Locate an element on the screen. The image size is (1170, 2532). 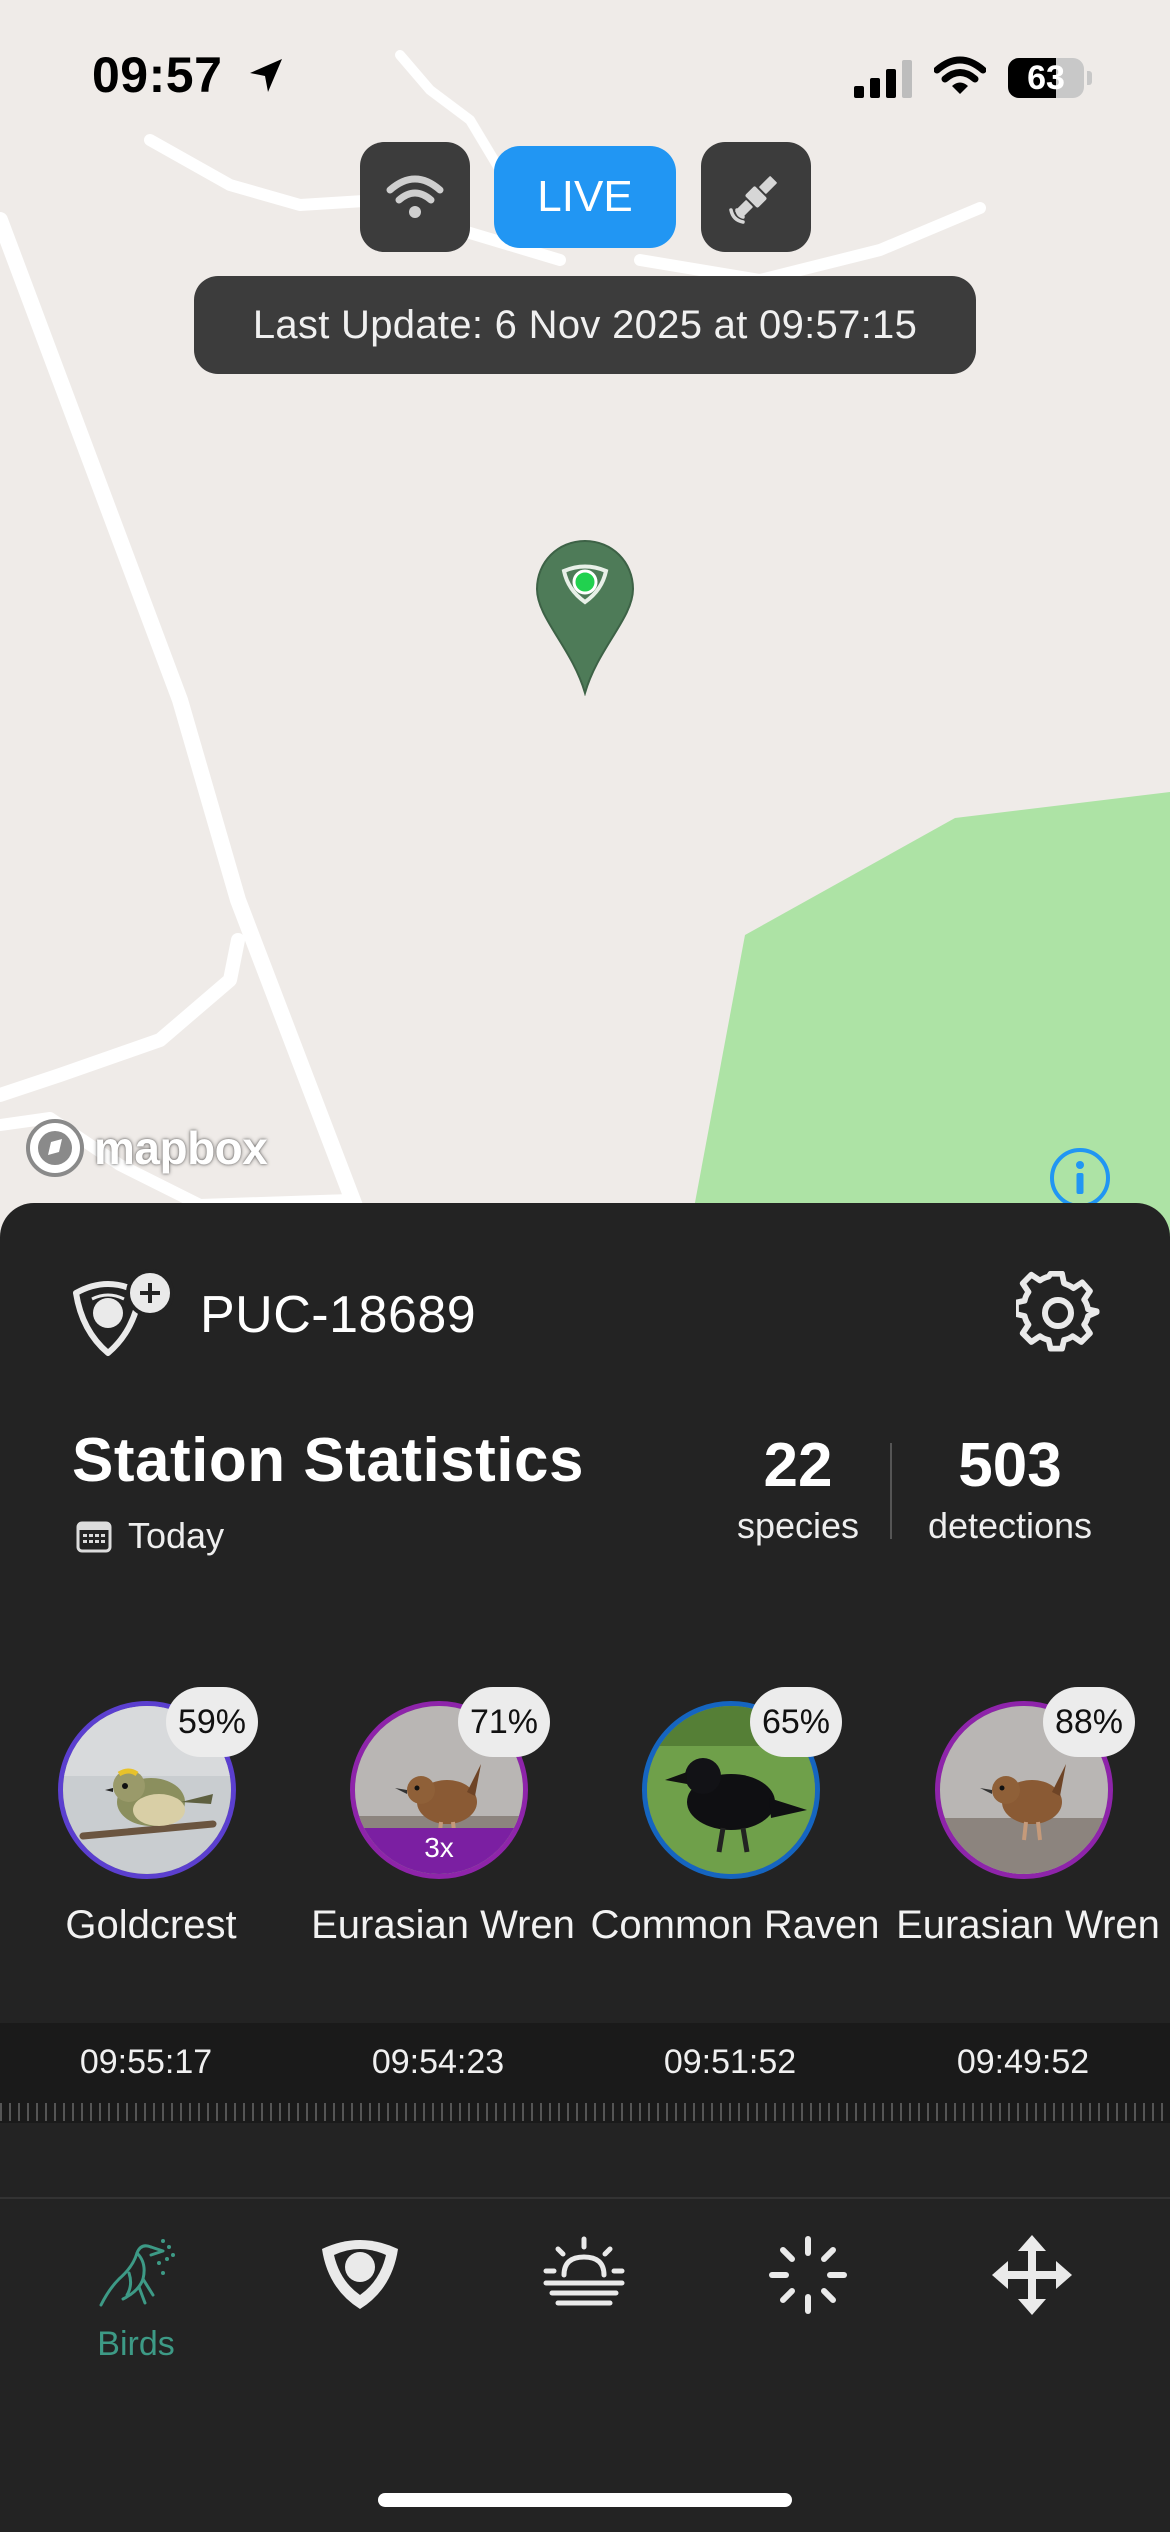
species-stat: 22 species is located at coordinates (798, 1489).